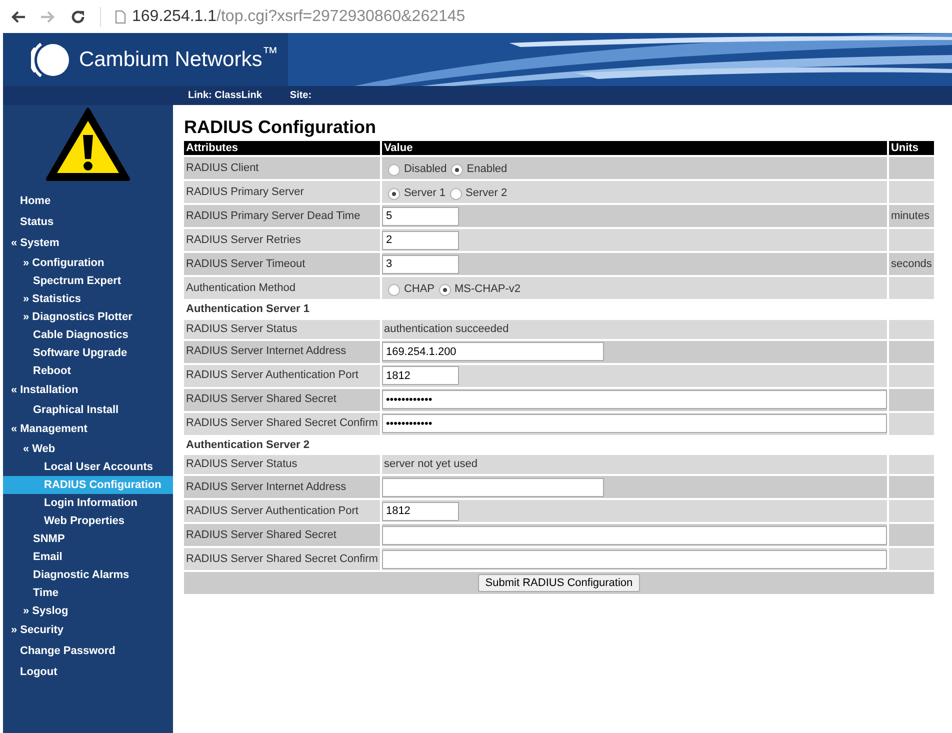  Describe the element at coordinates (420, 264) in the screenshot. I see `text-field: 3` at that location.